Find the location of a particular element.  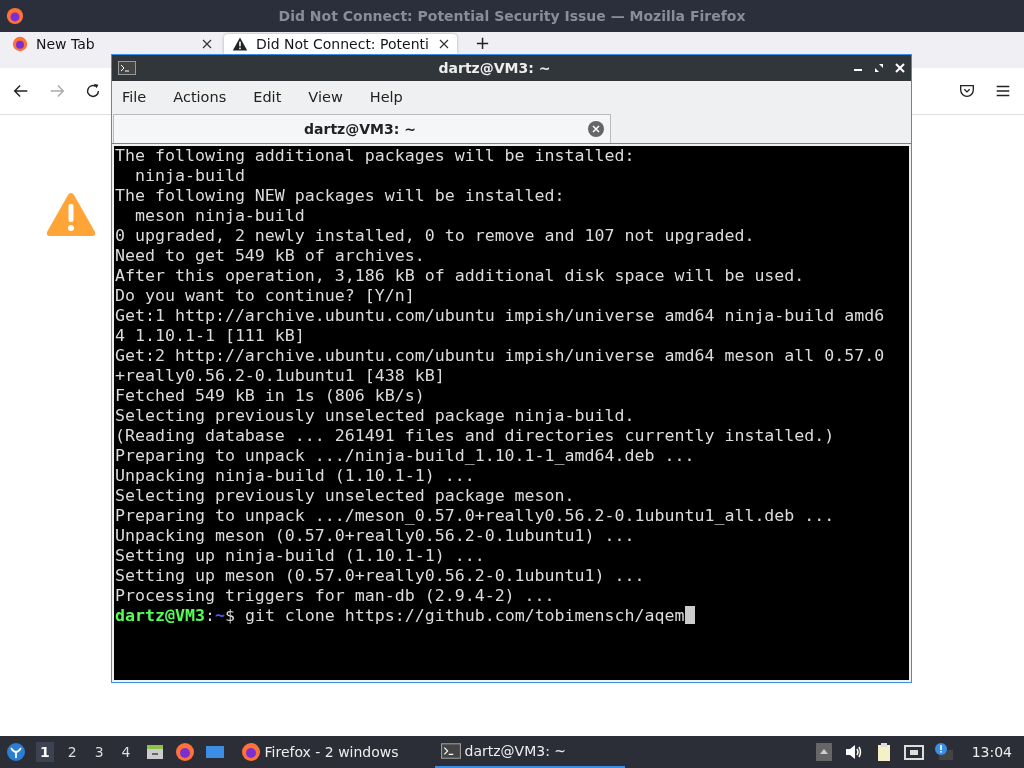

new-tab-button: + is located at coordinates (482, 43).